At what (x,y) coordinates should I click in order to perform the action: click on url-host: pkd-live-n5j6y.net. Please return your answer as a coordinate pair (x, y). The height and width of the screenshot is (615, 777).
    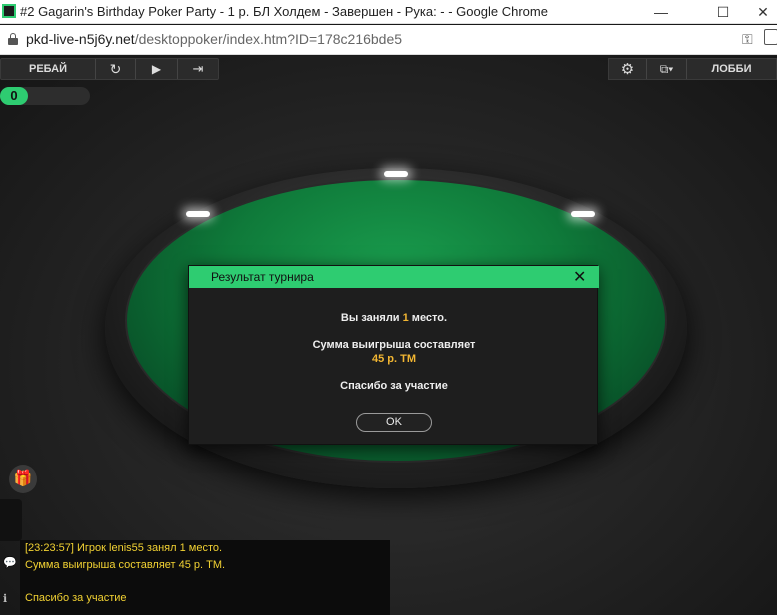
    Looking at the image, I should click on (80, 39).